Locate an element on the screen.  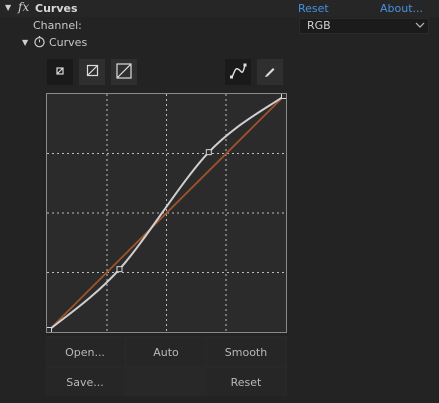
graph-size-medium-button is located at coordinates (92, 72).